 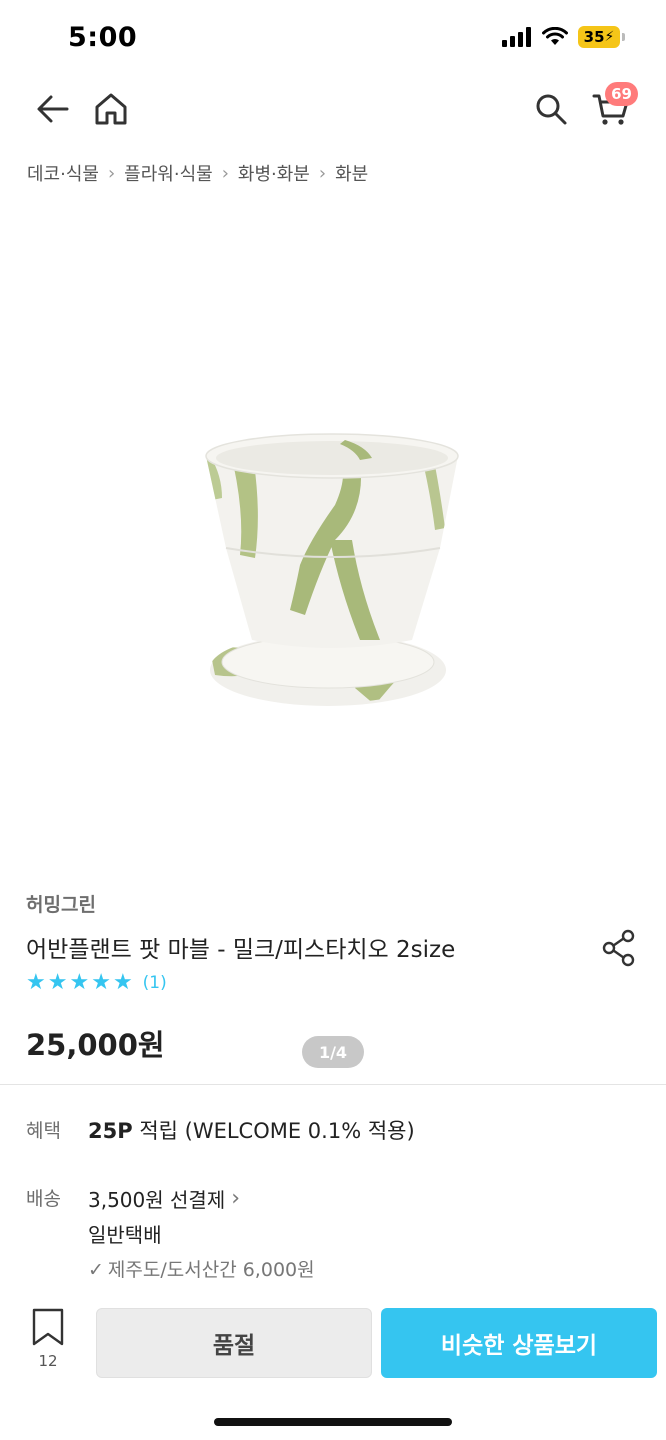 I want to click on shipping-fee-text: 3,500원 선결제, so click(x=157, y=1200).